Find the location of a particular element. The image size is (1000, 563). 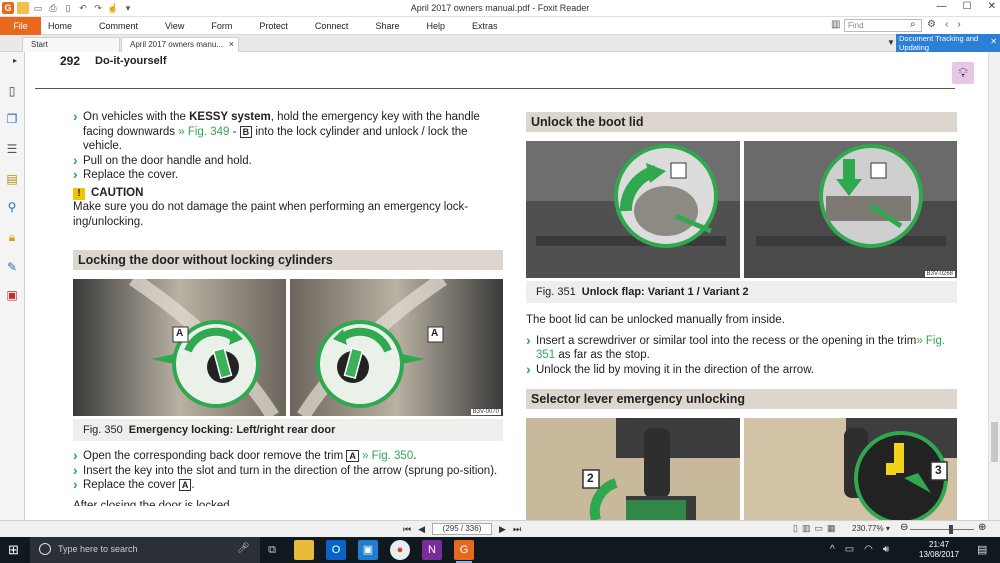

marker-3: 3 is located at coordinates (938, 470).